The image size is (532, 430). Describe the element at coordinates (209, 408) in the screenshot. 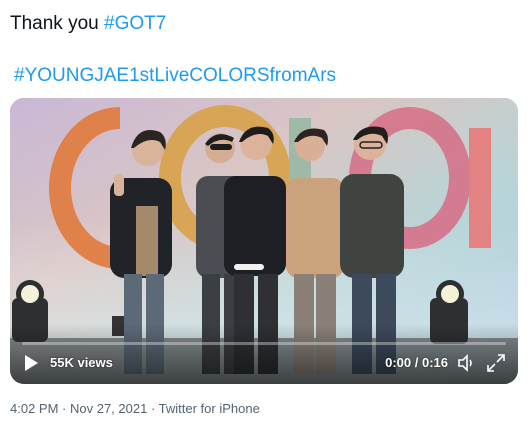

I see `tweet-source: Twitter for iPhone` at that location.